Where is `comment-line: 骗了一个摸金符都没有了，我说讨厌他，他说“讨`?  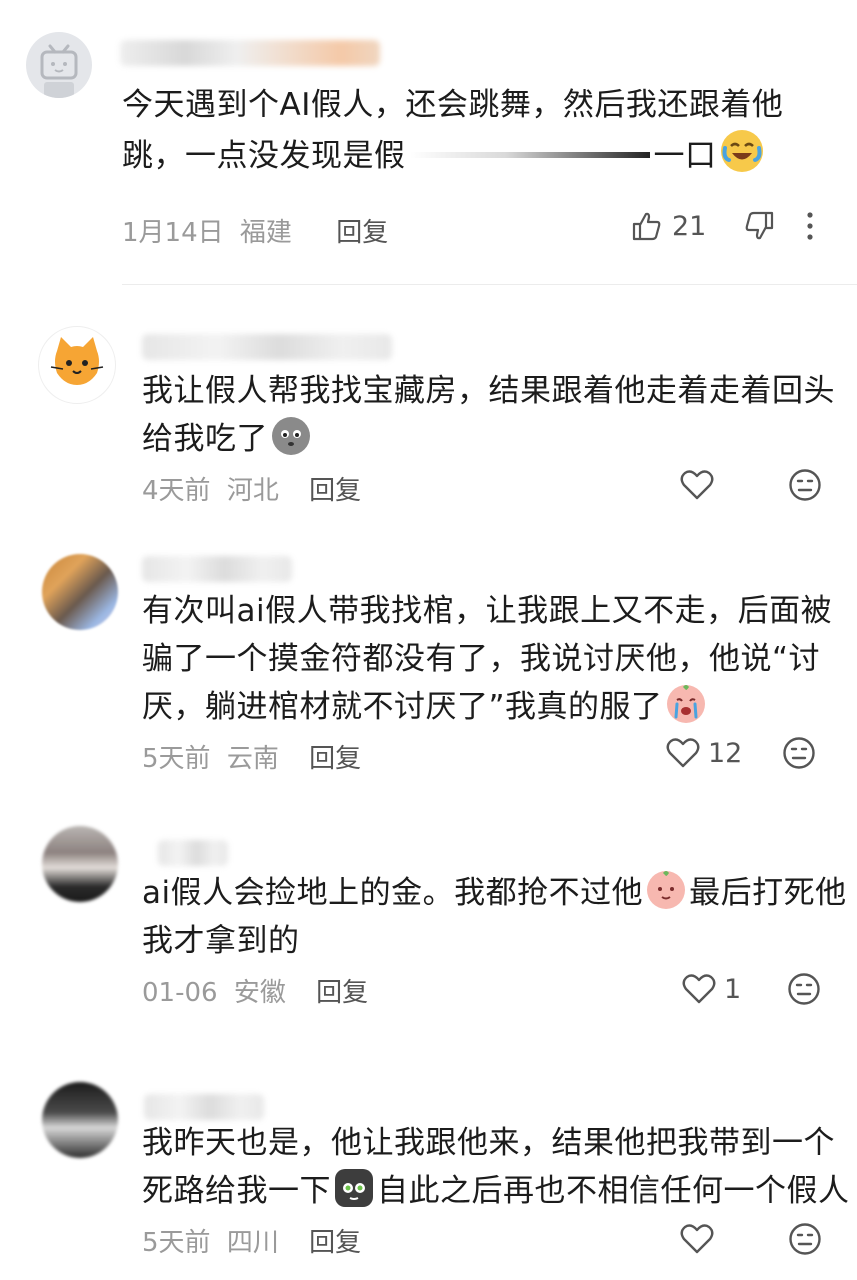
comment-line: 骗了一个摸金符都没有了，我说讨厌他，他说“讨 is located at coordinates (481, 659).